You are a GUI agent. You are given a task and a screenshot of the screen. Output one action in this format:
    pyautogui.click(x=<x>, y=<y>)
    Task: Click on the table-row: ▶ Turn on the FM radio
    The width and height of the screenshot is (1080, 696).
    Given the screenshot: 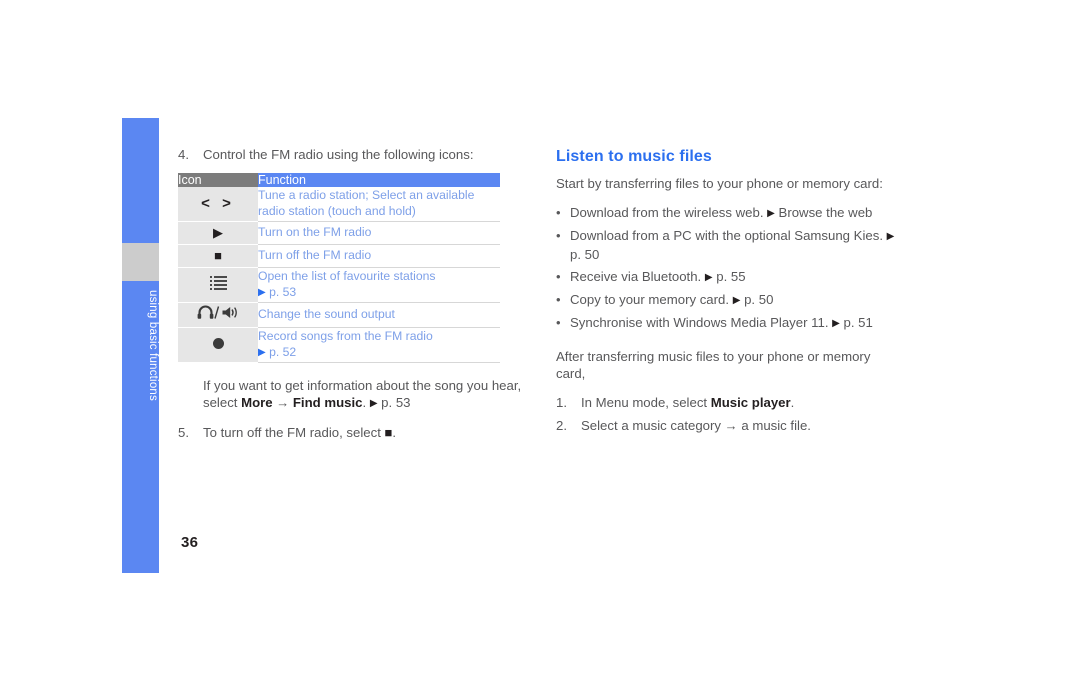 What is the action you would take?
    pyautogui.click(x=339, y=233)
    